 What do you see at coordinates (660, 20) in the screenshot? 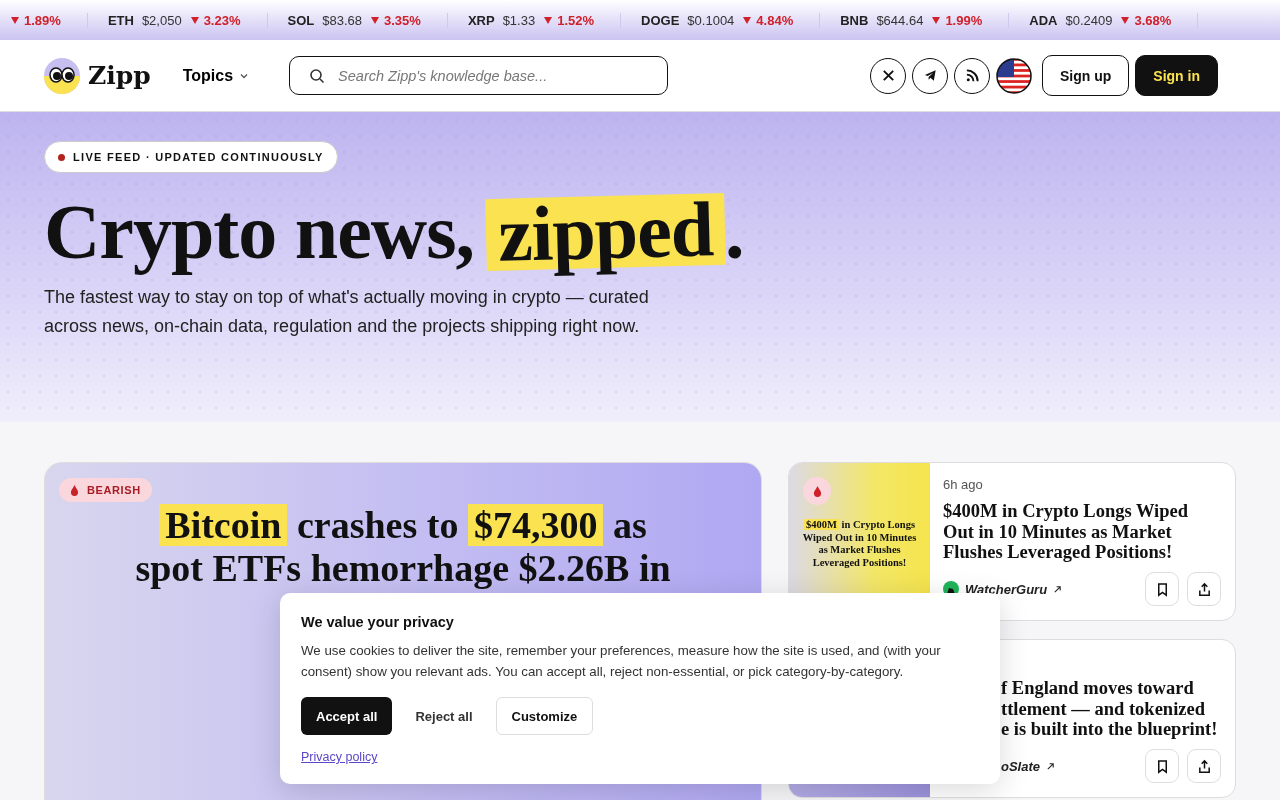
I see `coin-symbol: DOGE` at bounding box center [660, 20].